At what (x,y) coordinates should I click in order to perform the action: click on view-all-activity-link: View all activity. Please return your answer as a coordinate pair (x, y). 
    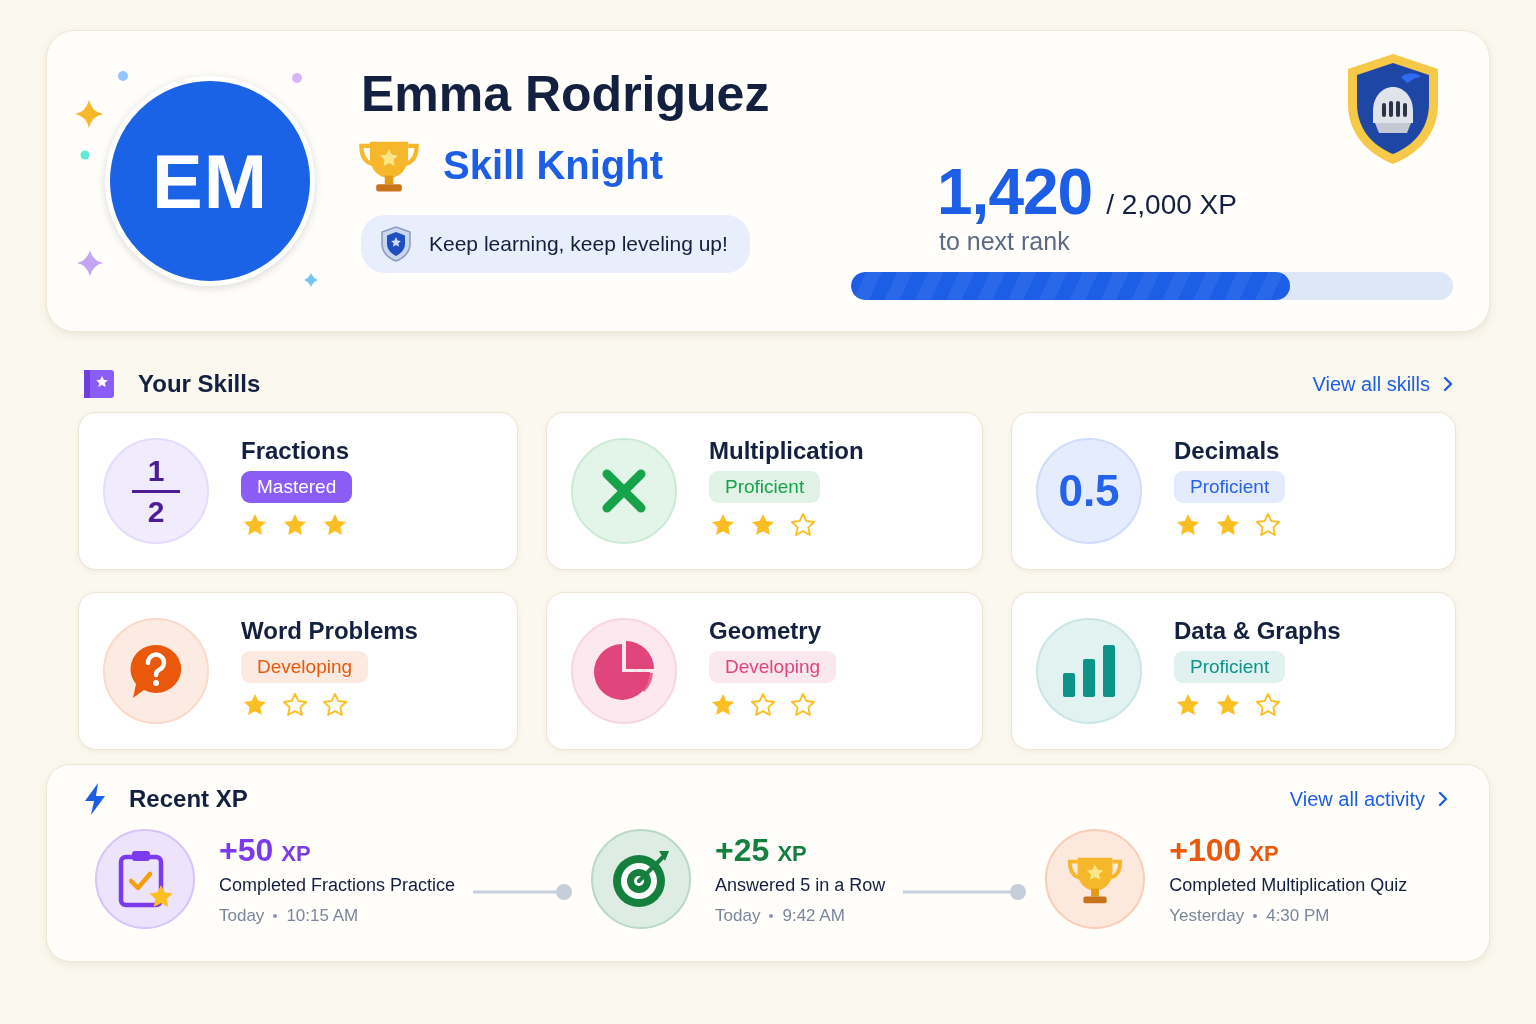
    Looking at the image, I should click on (1369, 799).